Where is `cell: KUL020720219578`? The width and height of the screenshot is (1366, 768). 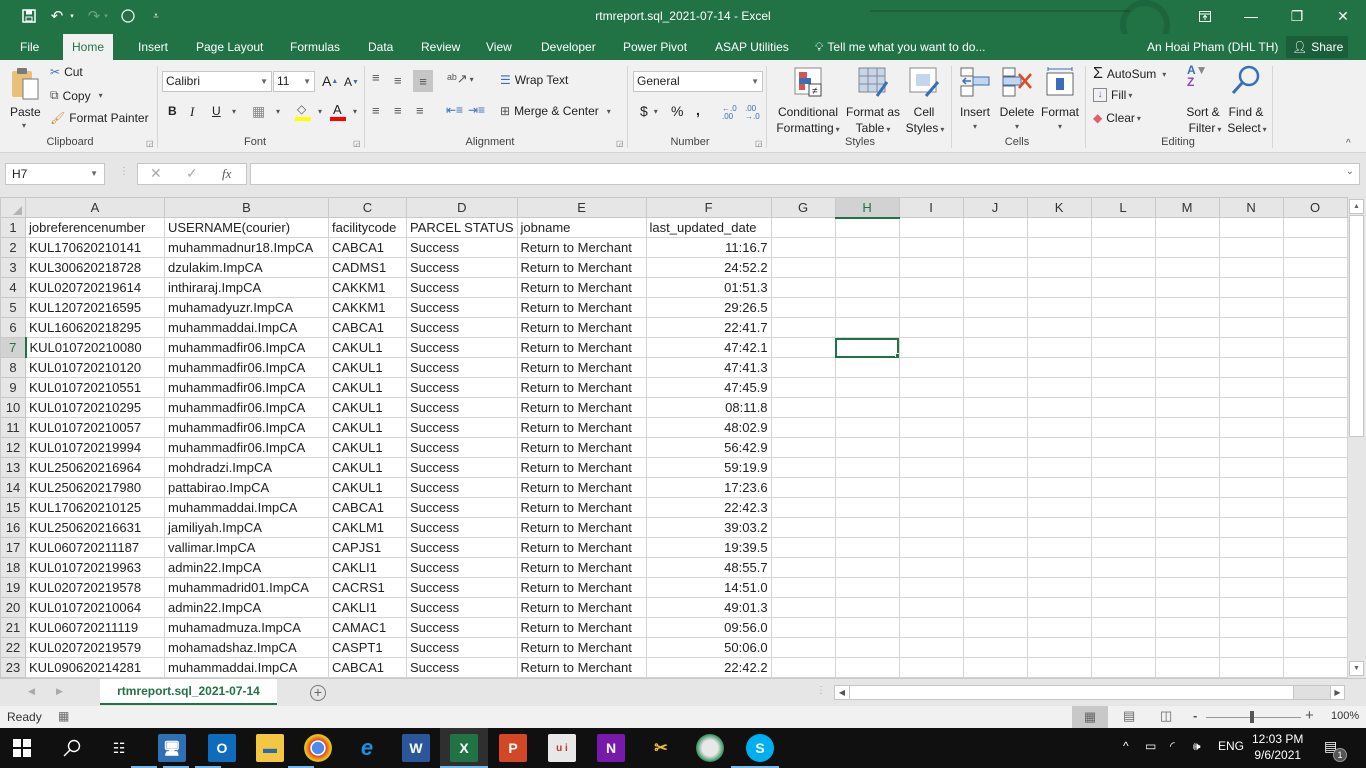 cell: KUL020720219578 is located at coordinates (95, 587).